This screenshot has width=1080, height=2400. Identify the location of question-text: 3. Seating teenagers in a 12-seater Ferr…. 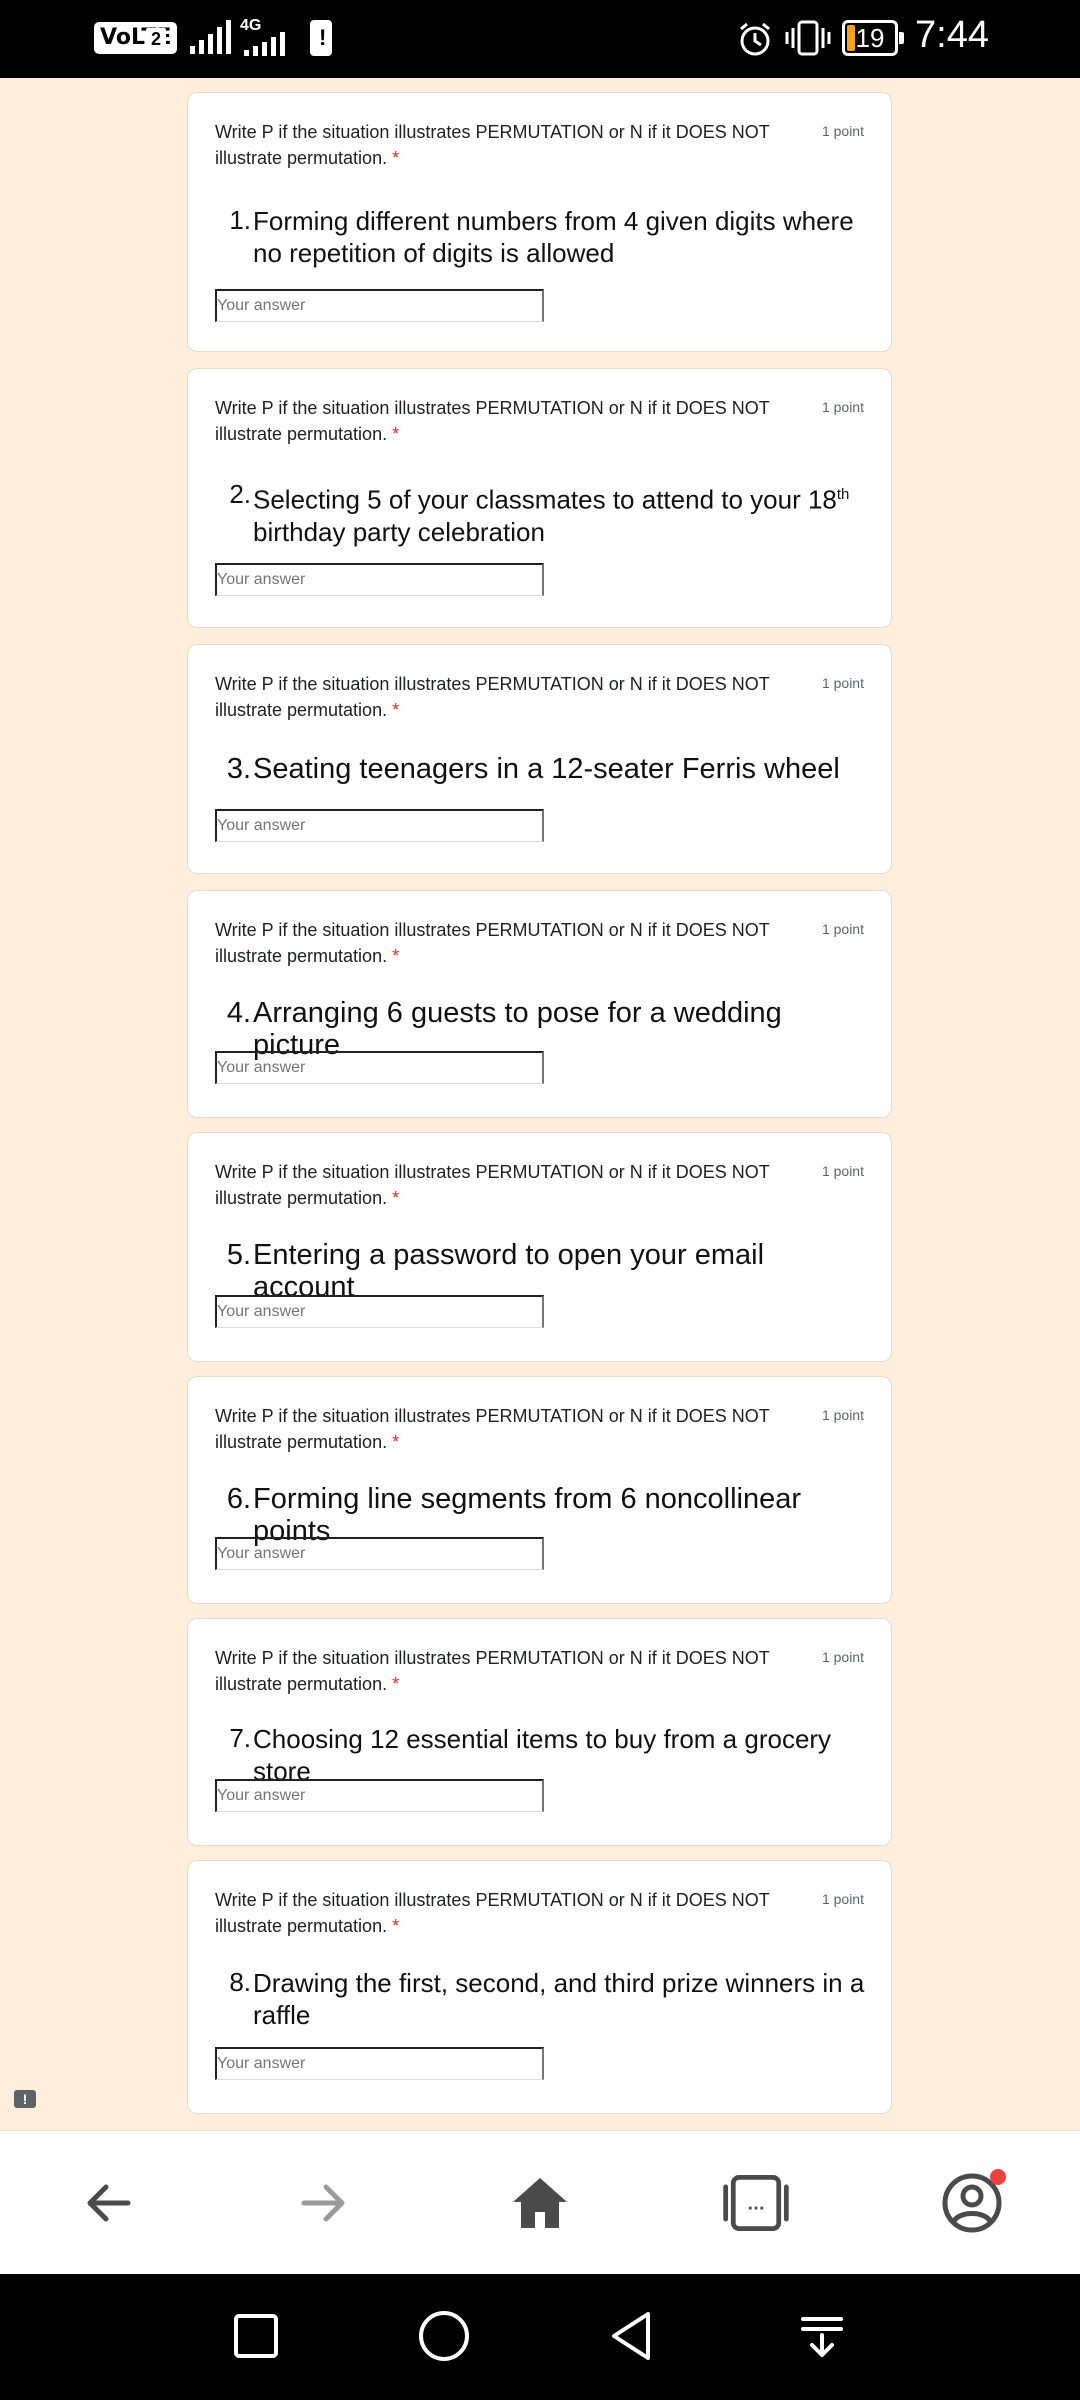
(533, 769).